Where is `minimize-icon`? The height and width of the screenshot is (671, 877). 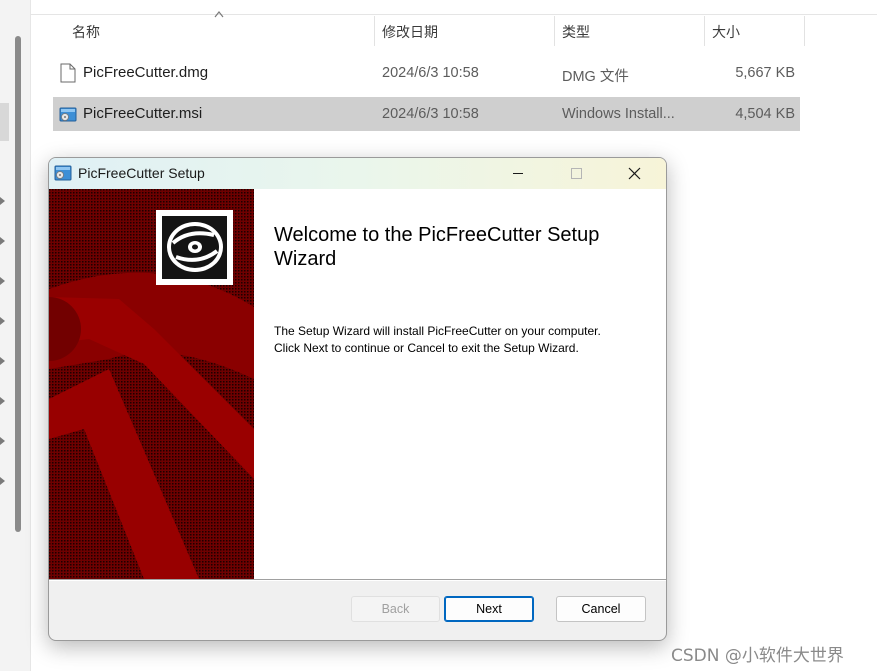
minimize-icon is located at coordinates (518, 173).